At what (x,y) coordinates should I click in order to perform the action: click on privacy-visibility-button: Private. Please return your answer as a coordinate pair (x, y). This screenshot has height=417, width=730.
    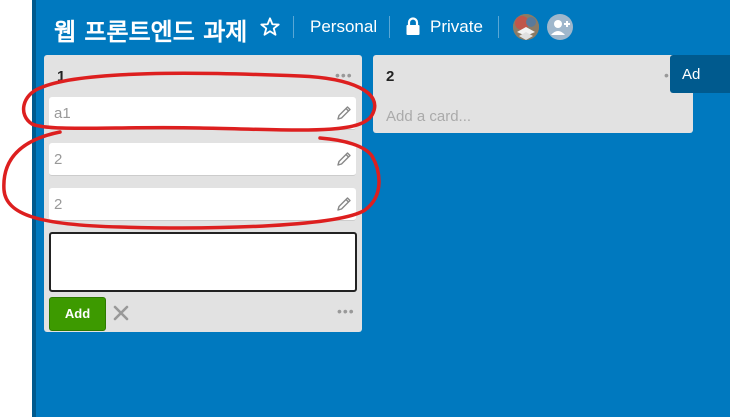
    Looking at the image, I should click on (456, 27).